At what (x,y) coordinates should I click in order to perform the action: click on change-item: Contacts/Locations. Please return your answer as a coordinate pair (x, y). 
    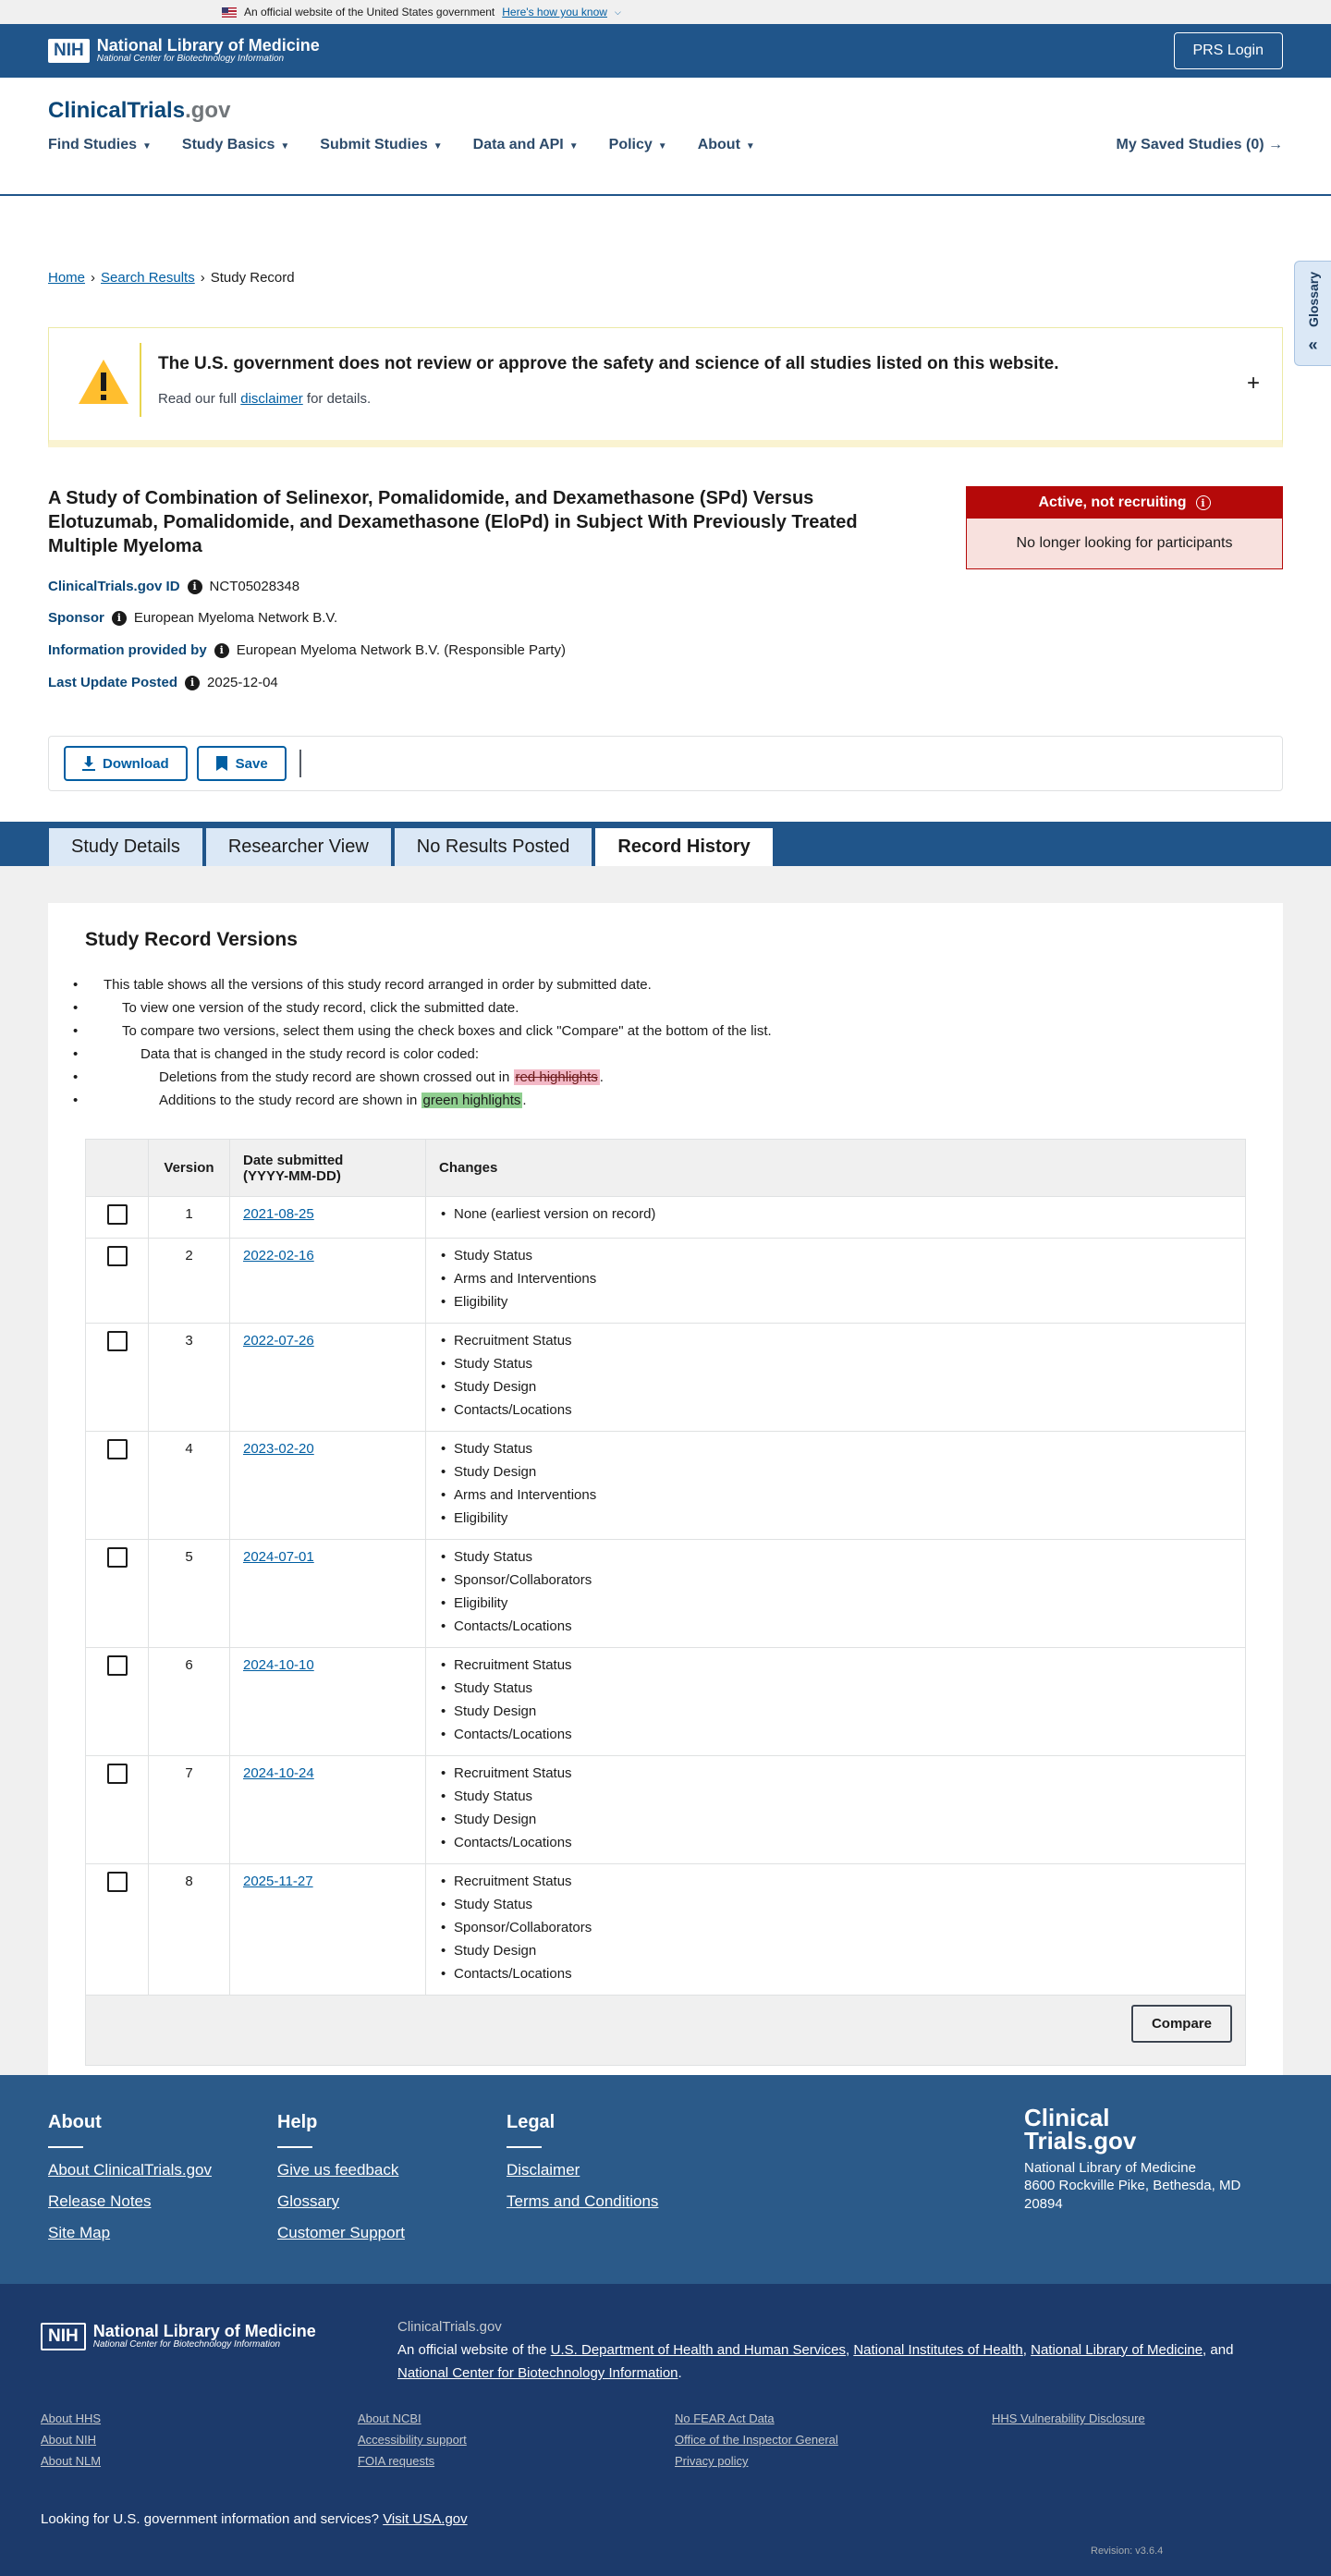
    Looking at the image, I should click on (835, 1973).